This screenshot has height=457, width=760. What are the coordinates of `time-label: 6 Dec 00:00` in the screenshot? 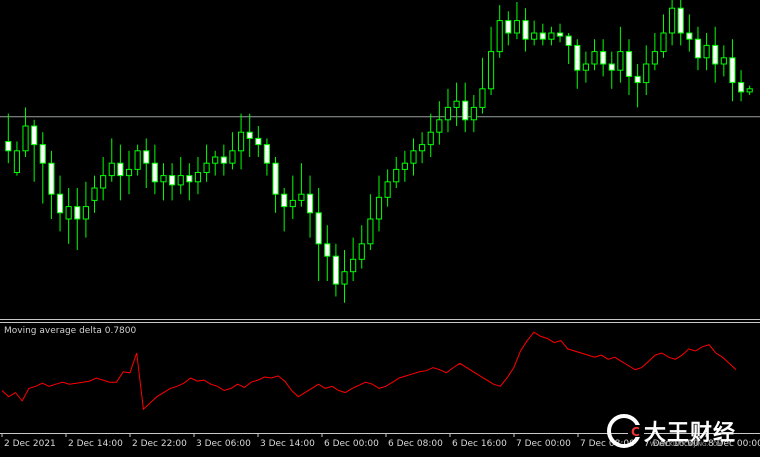 It's located at (351, 444).